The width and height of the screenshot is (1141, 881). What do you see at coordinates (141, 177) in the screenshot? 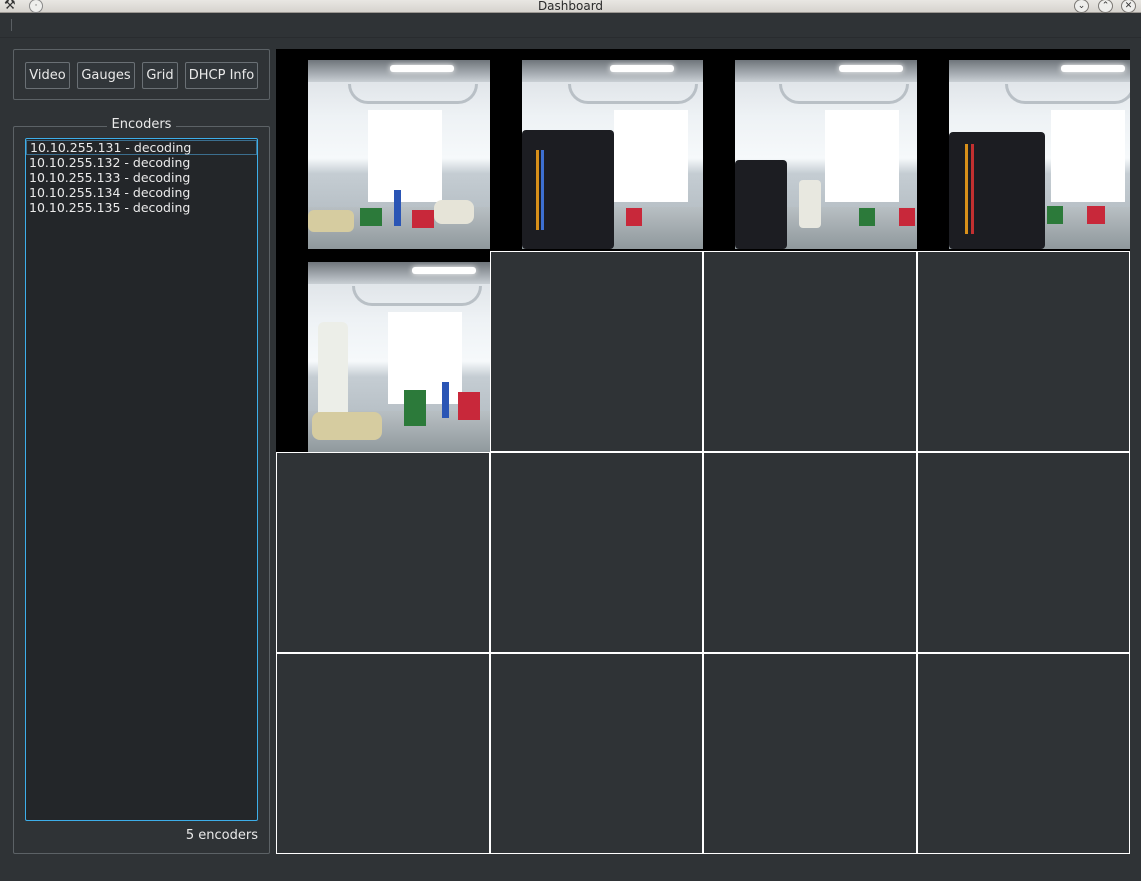
I see `list-item: 10.10.255.133 - decoding` at bounding box center [141, 177].